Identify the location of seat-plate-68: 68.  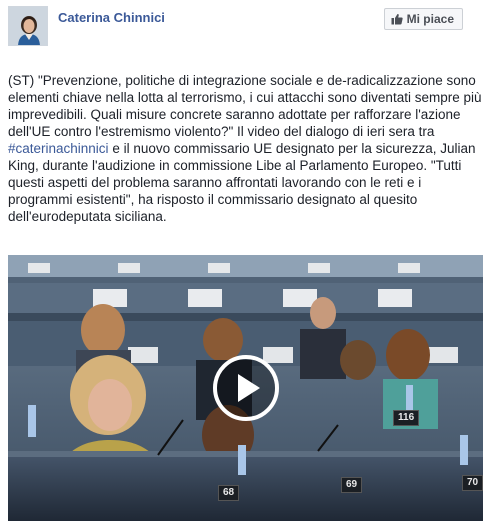
(229, 493).